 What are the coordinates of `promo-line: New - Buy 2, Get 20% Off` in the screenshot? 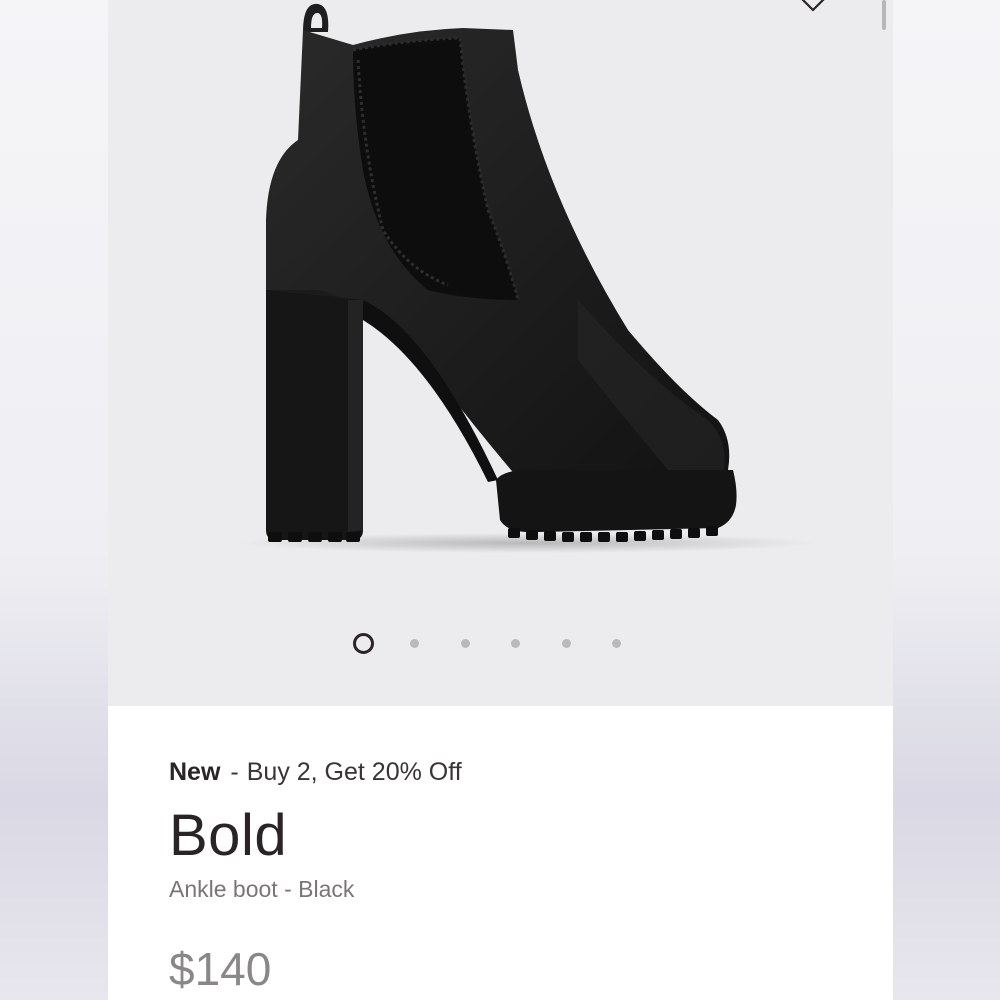 It's located at (315, 772).